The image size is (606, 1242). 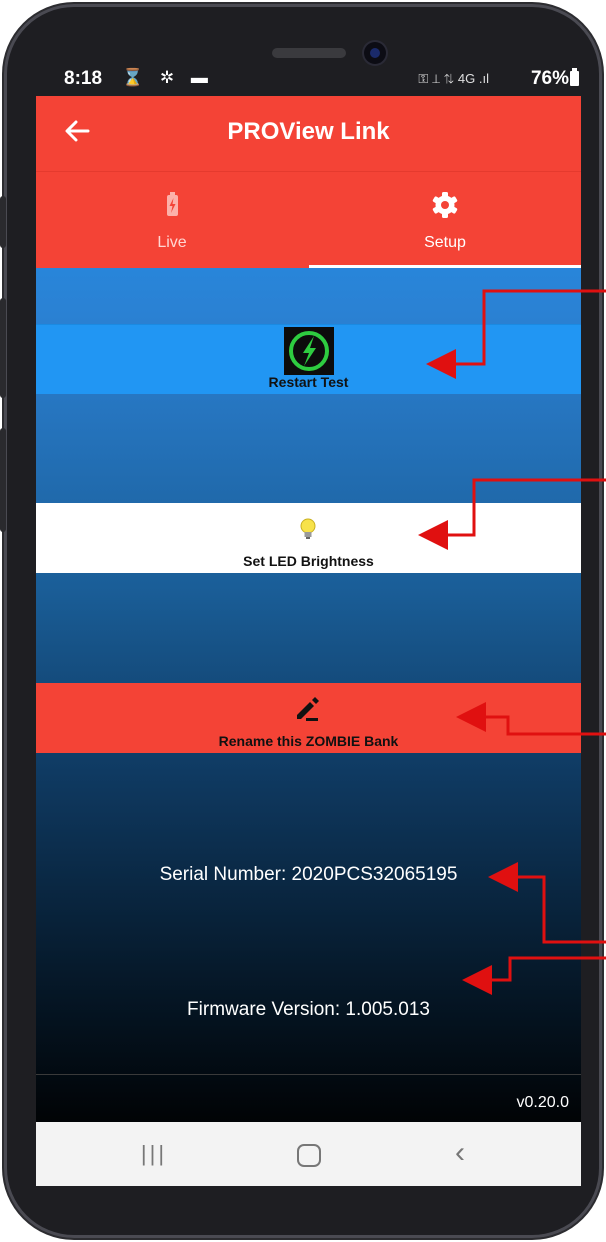 I want to click on restart-power-icon, so click(x=309, y=351).